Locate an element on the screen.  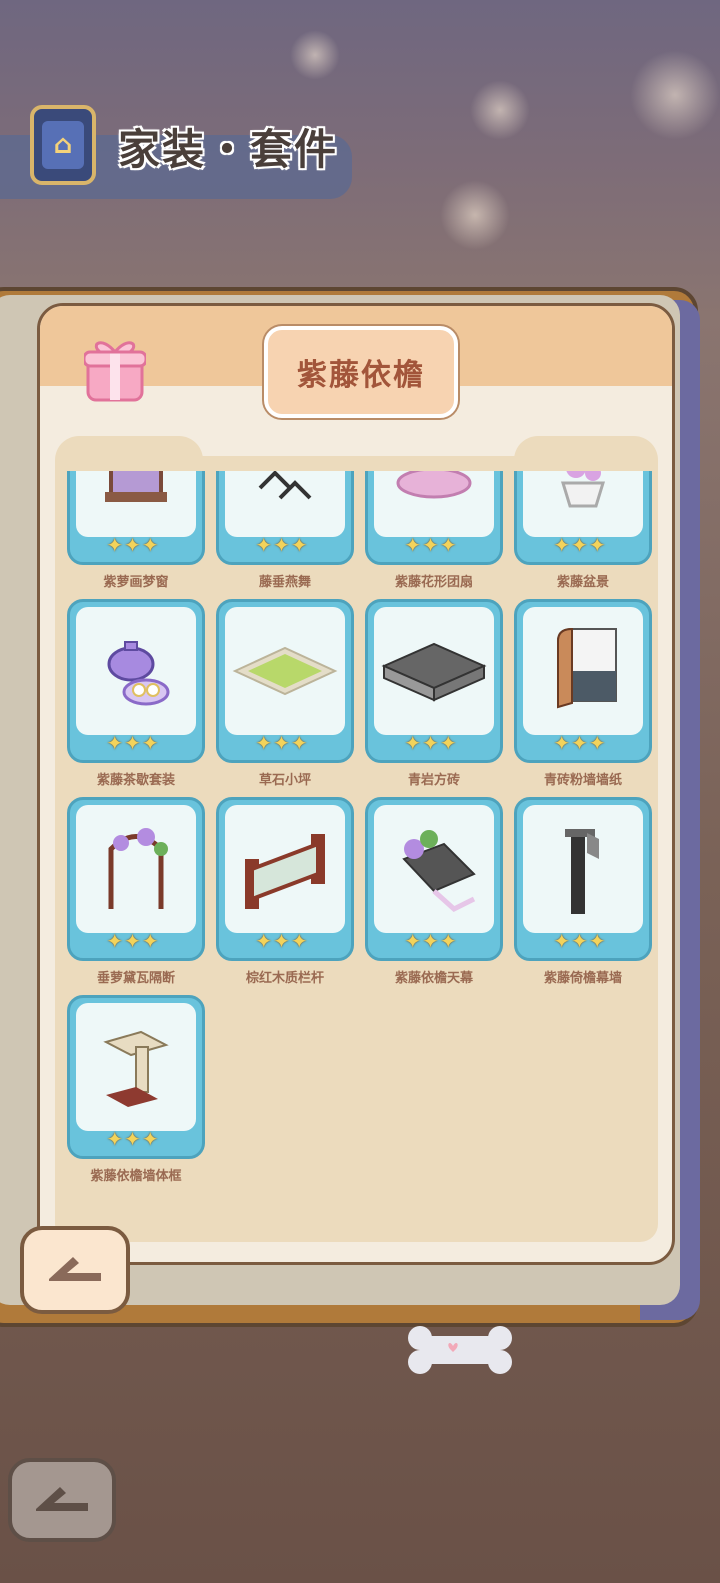
item-card: ✦✦✦ 青岩方砖 is located at coordinates (434, 693).